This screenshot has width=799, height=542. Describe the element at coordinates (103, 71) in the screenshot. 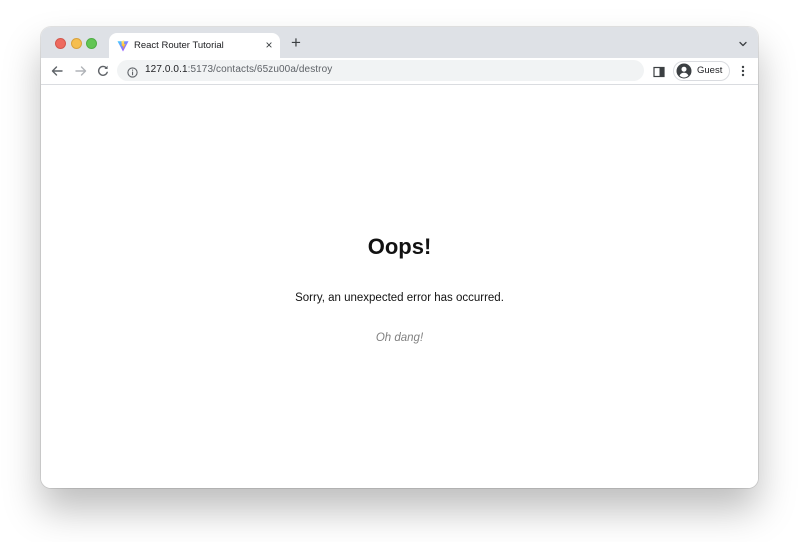

I see `reload-icon` at that location.